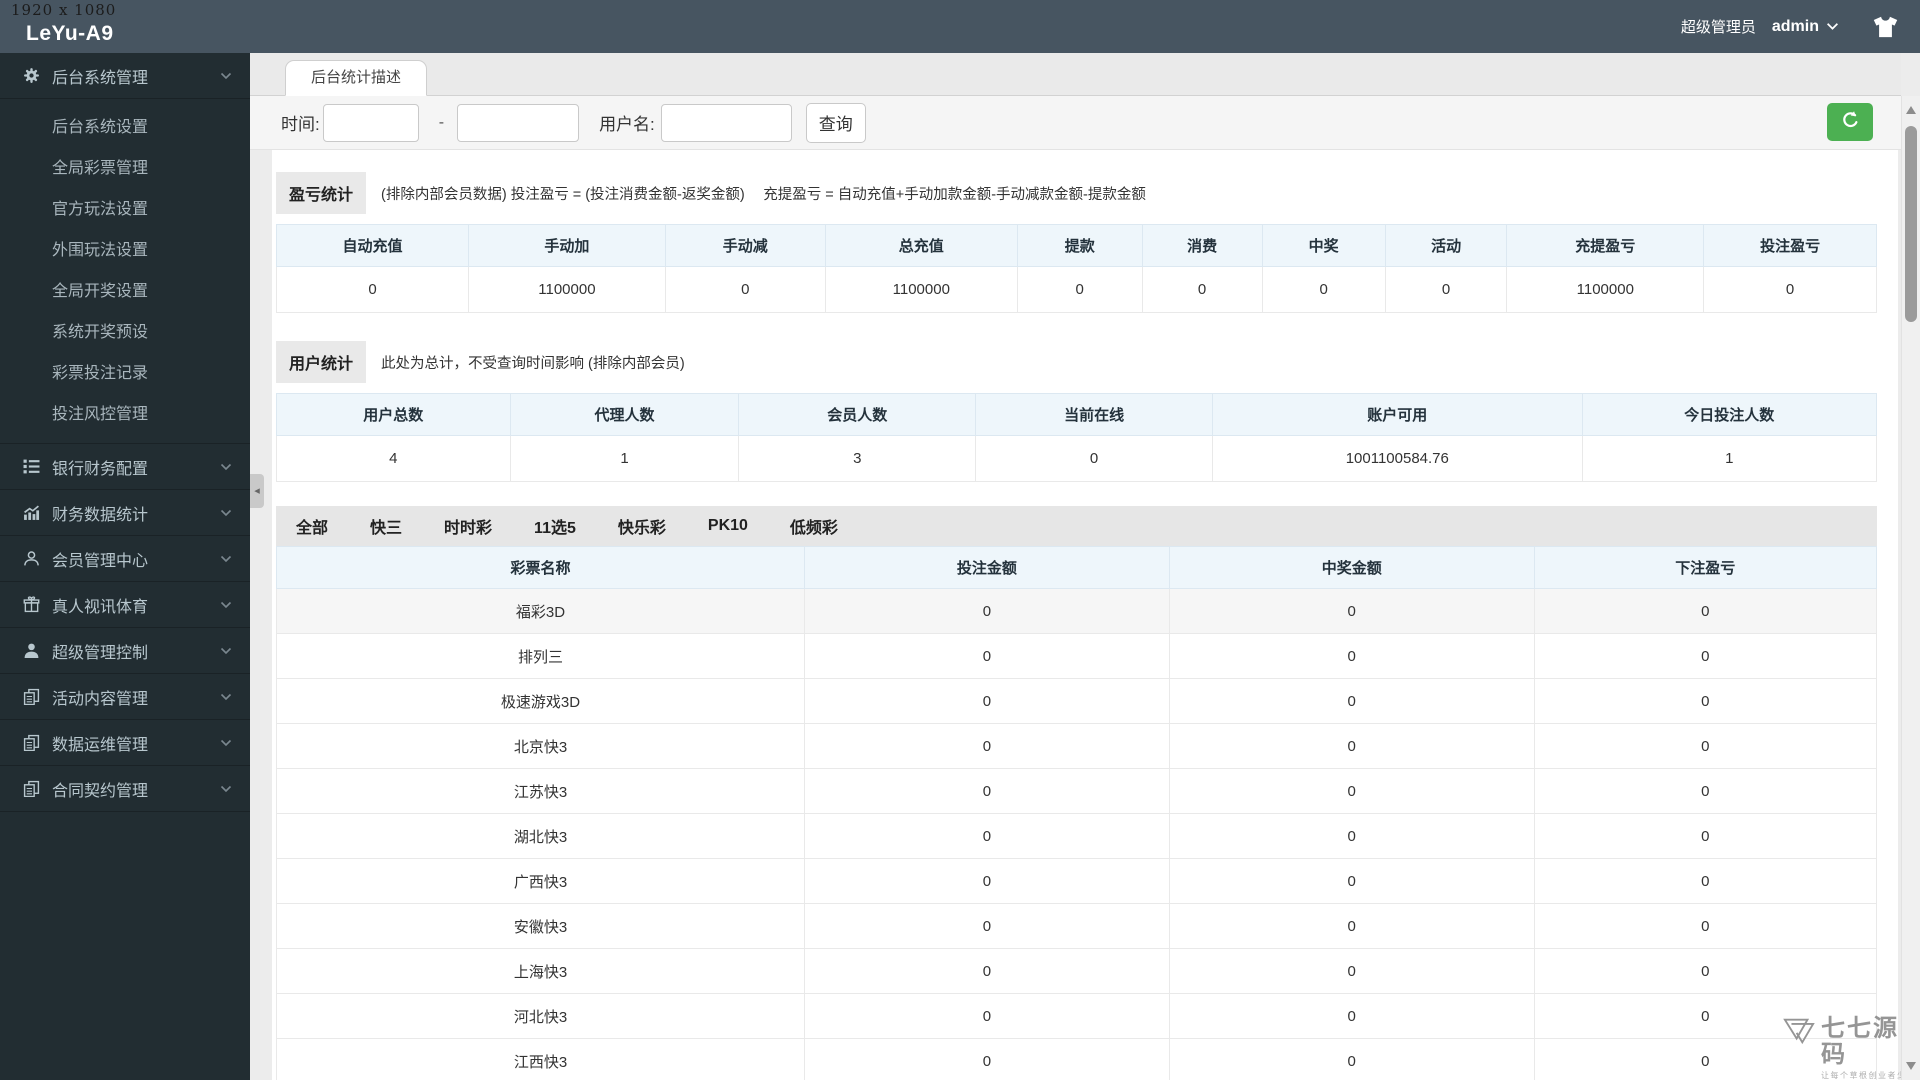 Image resolution: width=1920 pixels, height=1080 pixels. I want to click on sidebar-item-label: 会员管理中心, so click(100, 561).